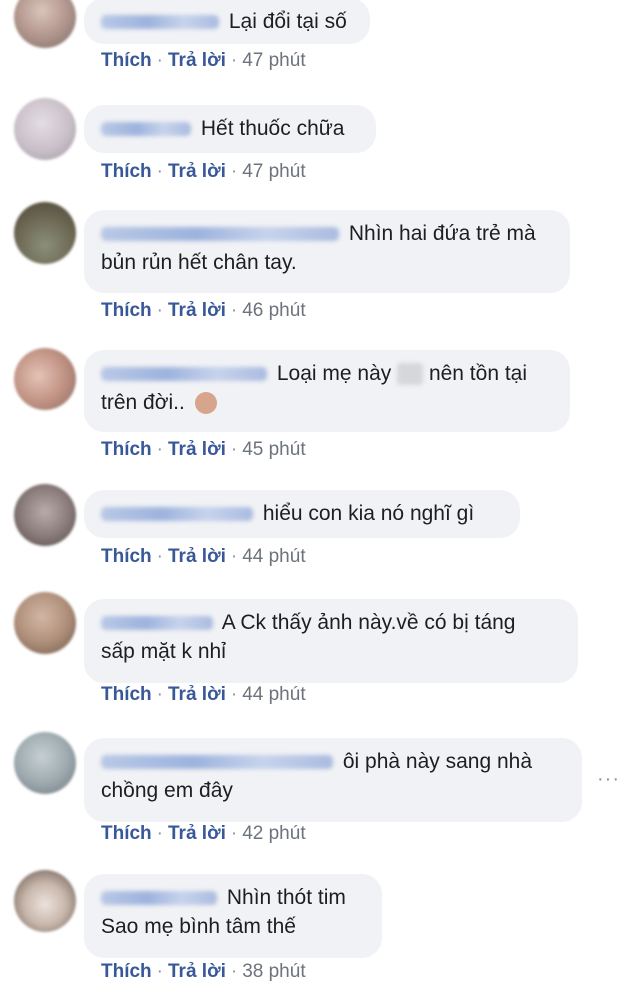  I want to click on comment-actions: Thích · Trả lời · 38 phút, so click(203, 972).